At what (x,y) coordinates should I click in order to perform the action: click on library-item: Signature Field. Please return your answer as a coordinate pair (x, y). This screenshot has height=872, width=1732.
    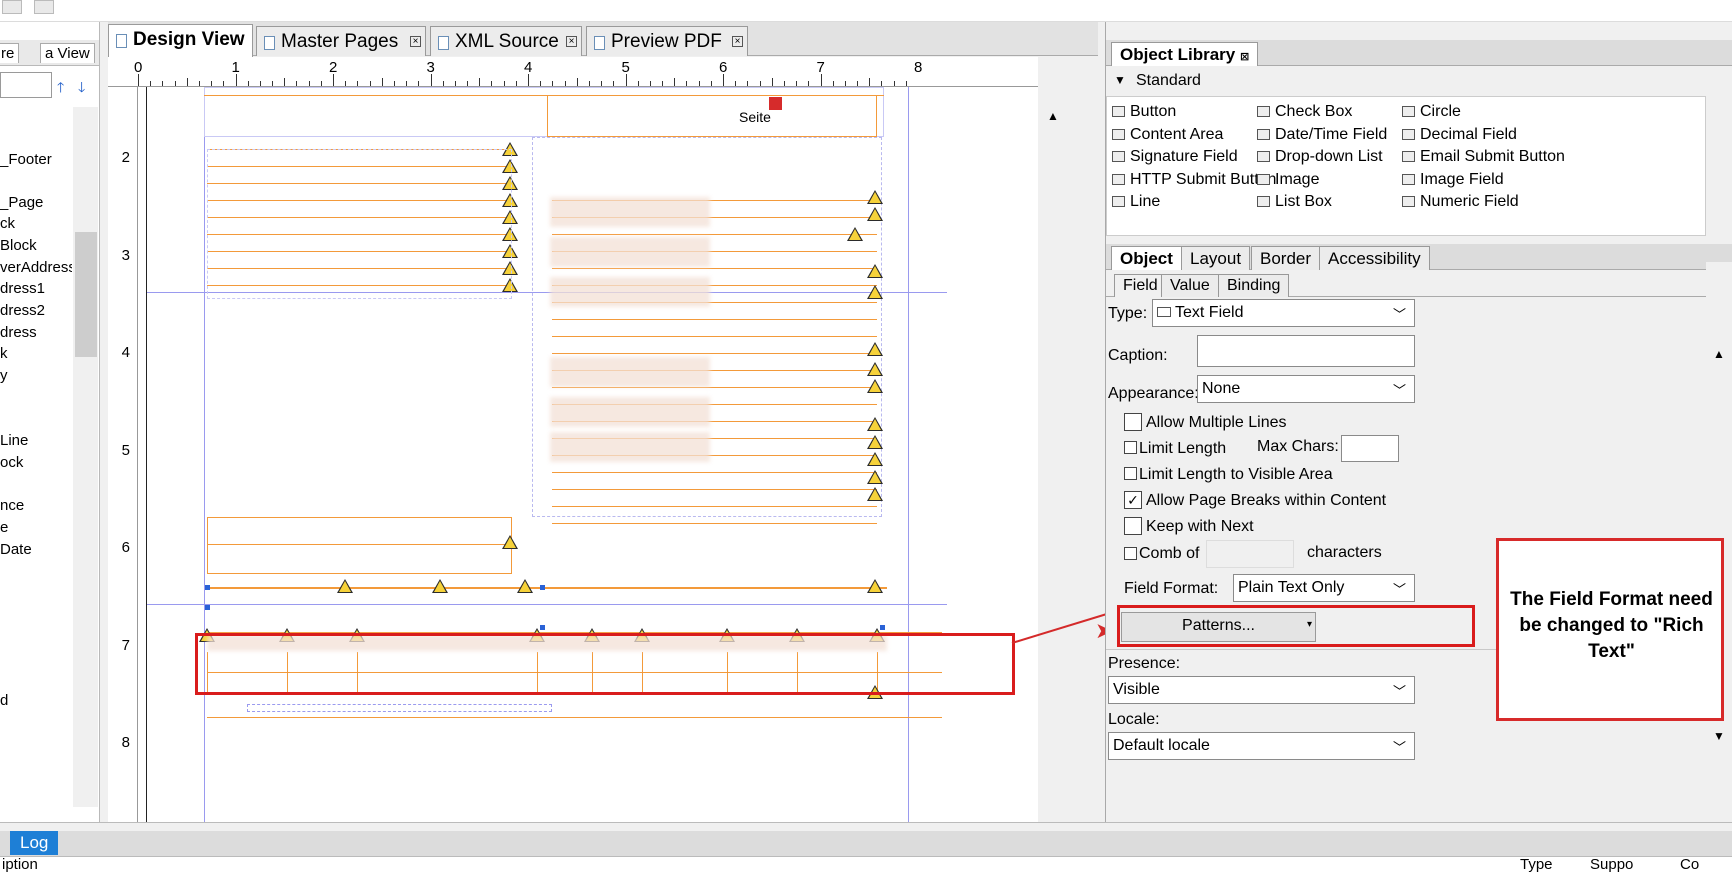
    Looking at the image, I should click on (1175, 157).